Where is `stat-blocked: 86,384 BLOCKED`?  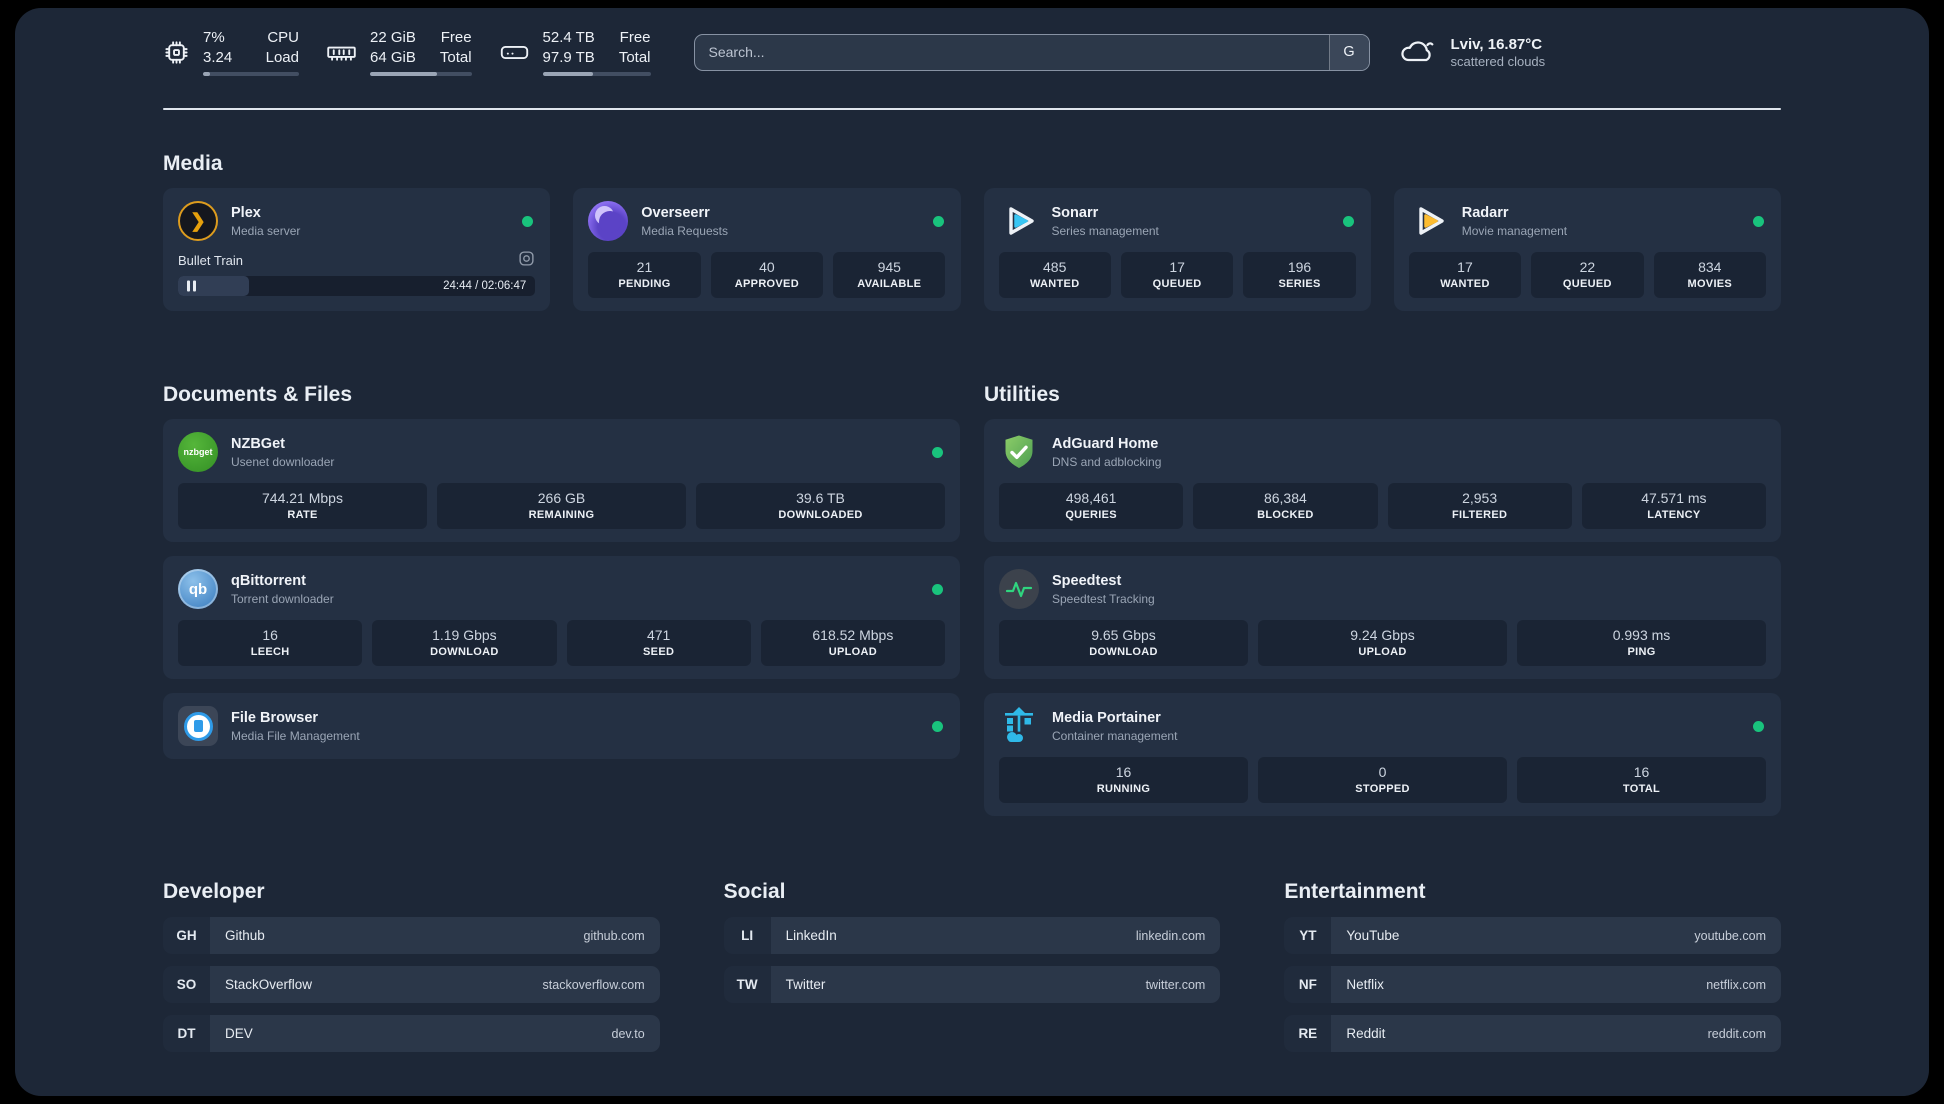
stat-blocked: 86,384 BLOCKED is located at coordinates (1285, 506).